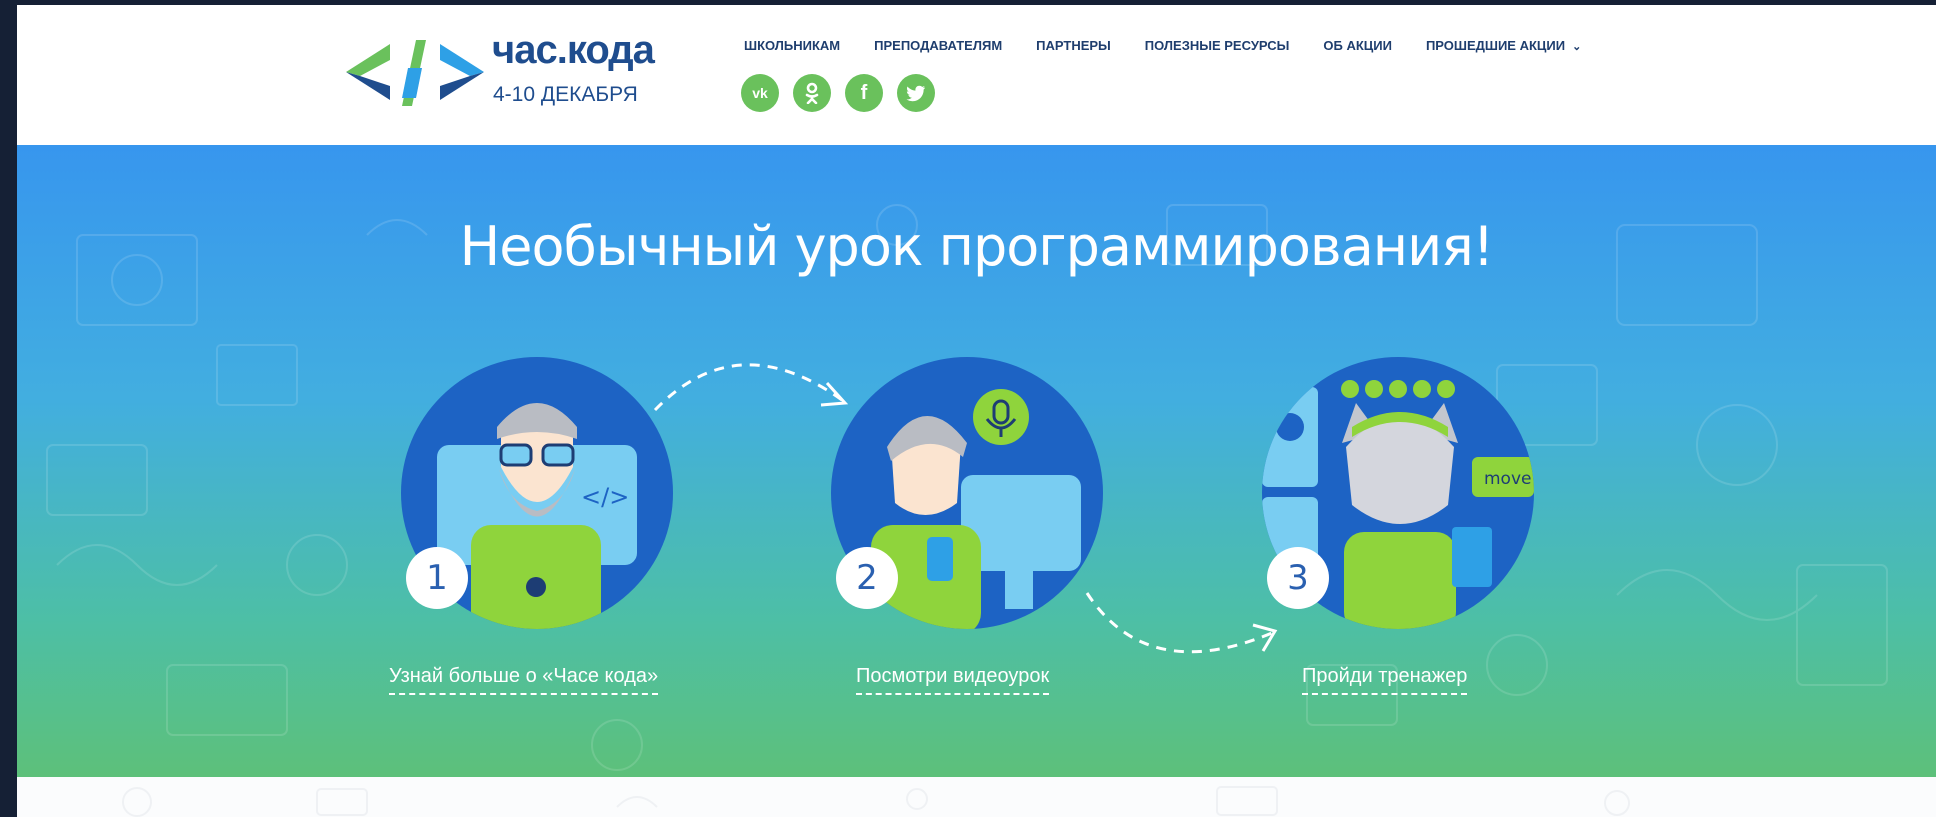 This screenshot has width=1936, height=817. I want to click on next-section-strip, so click(976, 797).